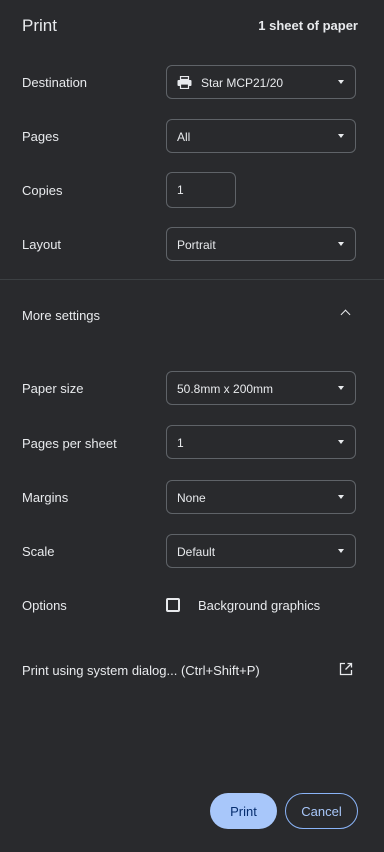  I want to click on print-button: Print, so click(243, 811).